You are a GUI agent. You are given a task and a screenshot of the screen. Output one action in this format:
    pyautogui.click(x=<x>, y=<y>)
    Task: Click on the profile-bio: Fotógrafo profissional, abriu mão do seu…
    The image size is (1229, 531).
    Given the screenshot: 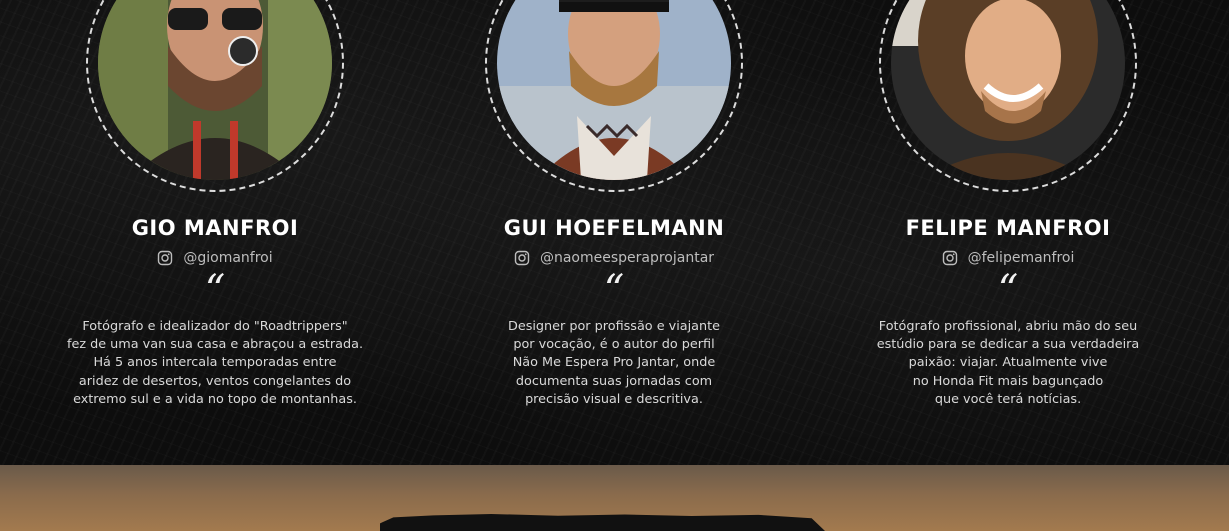 What is the action you would take?
    pyautogui.click(x=1008, y=363)
    